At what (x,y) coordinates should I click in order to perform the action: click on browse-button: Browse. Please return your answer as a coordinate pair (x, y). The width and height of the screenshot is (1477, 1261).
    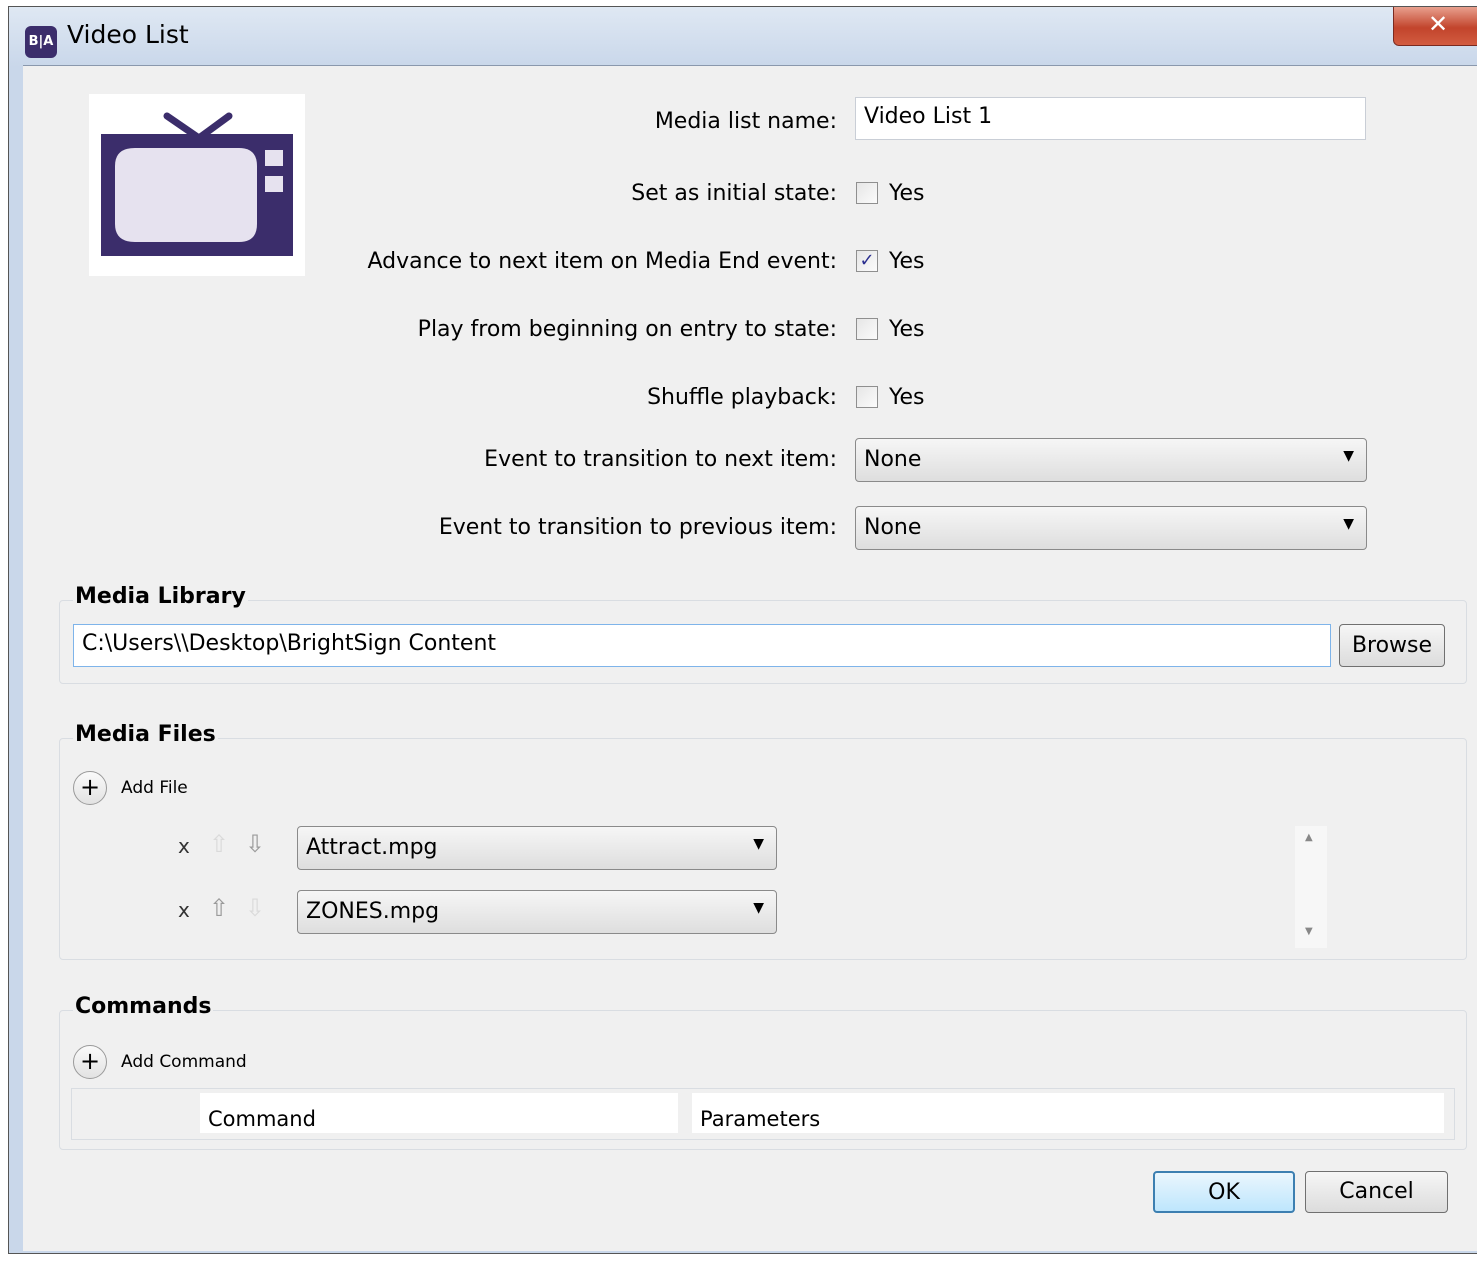
    Looking at the image, I should click on (1392, 645).